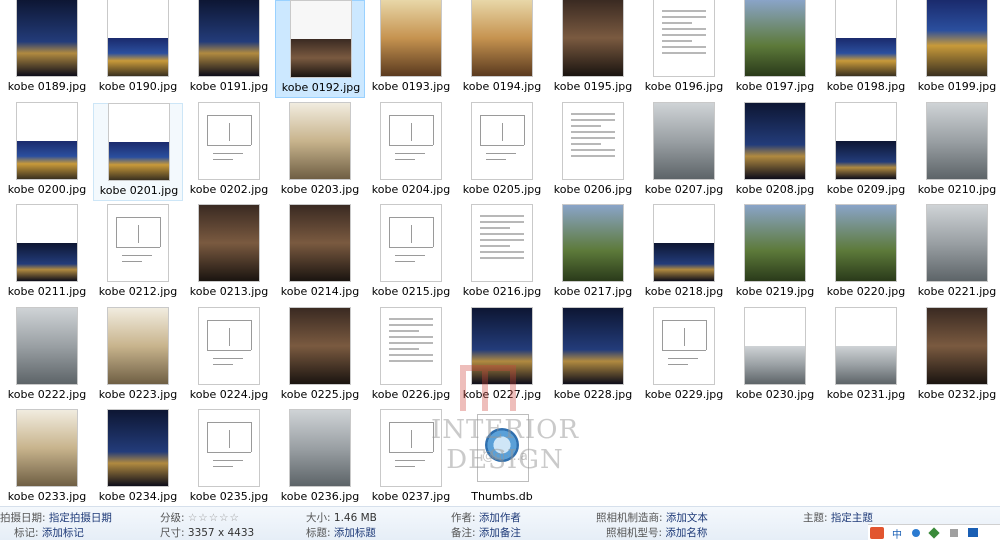 The width and height of the screenshot is (1000, 541). I want to click on file-item: kobe 0235.jpg, so click(229, 459).